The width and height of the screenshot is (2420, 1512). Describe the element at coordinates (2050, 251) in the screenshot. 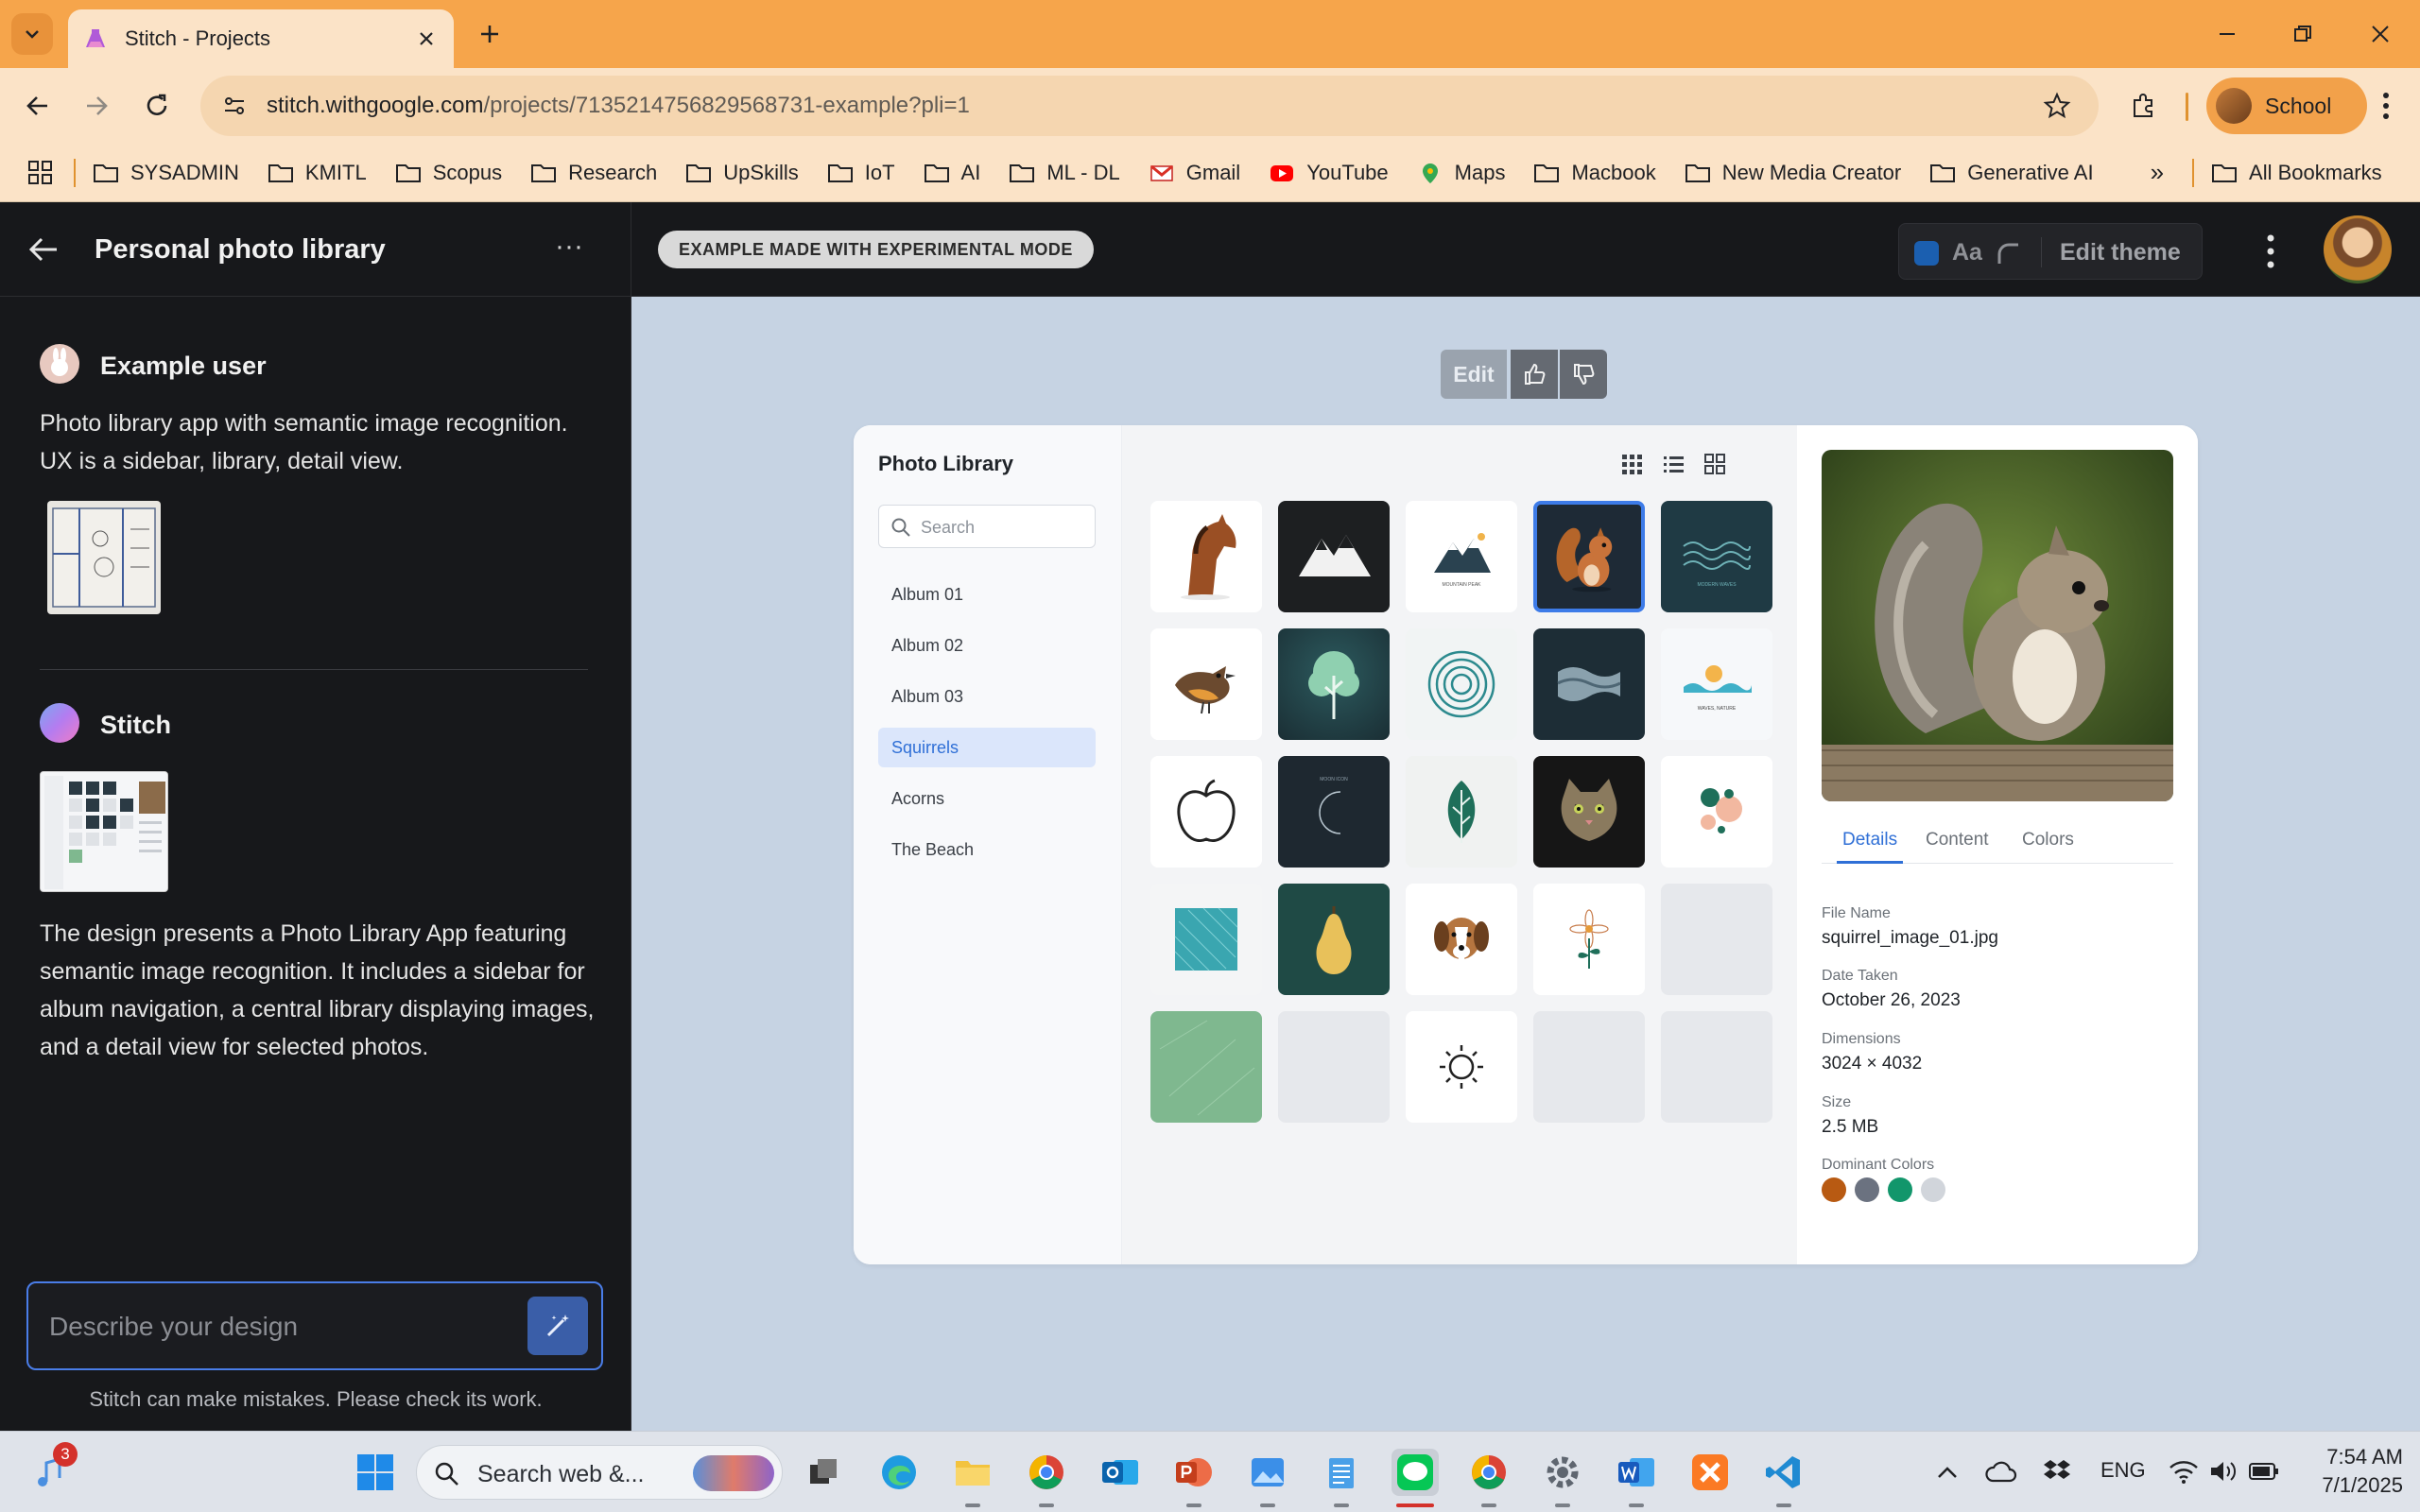

I see `theme-controls: Aa Edit theme` at that location.